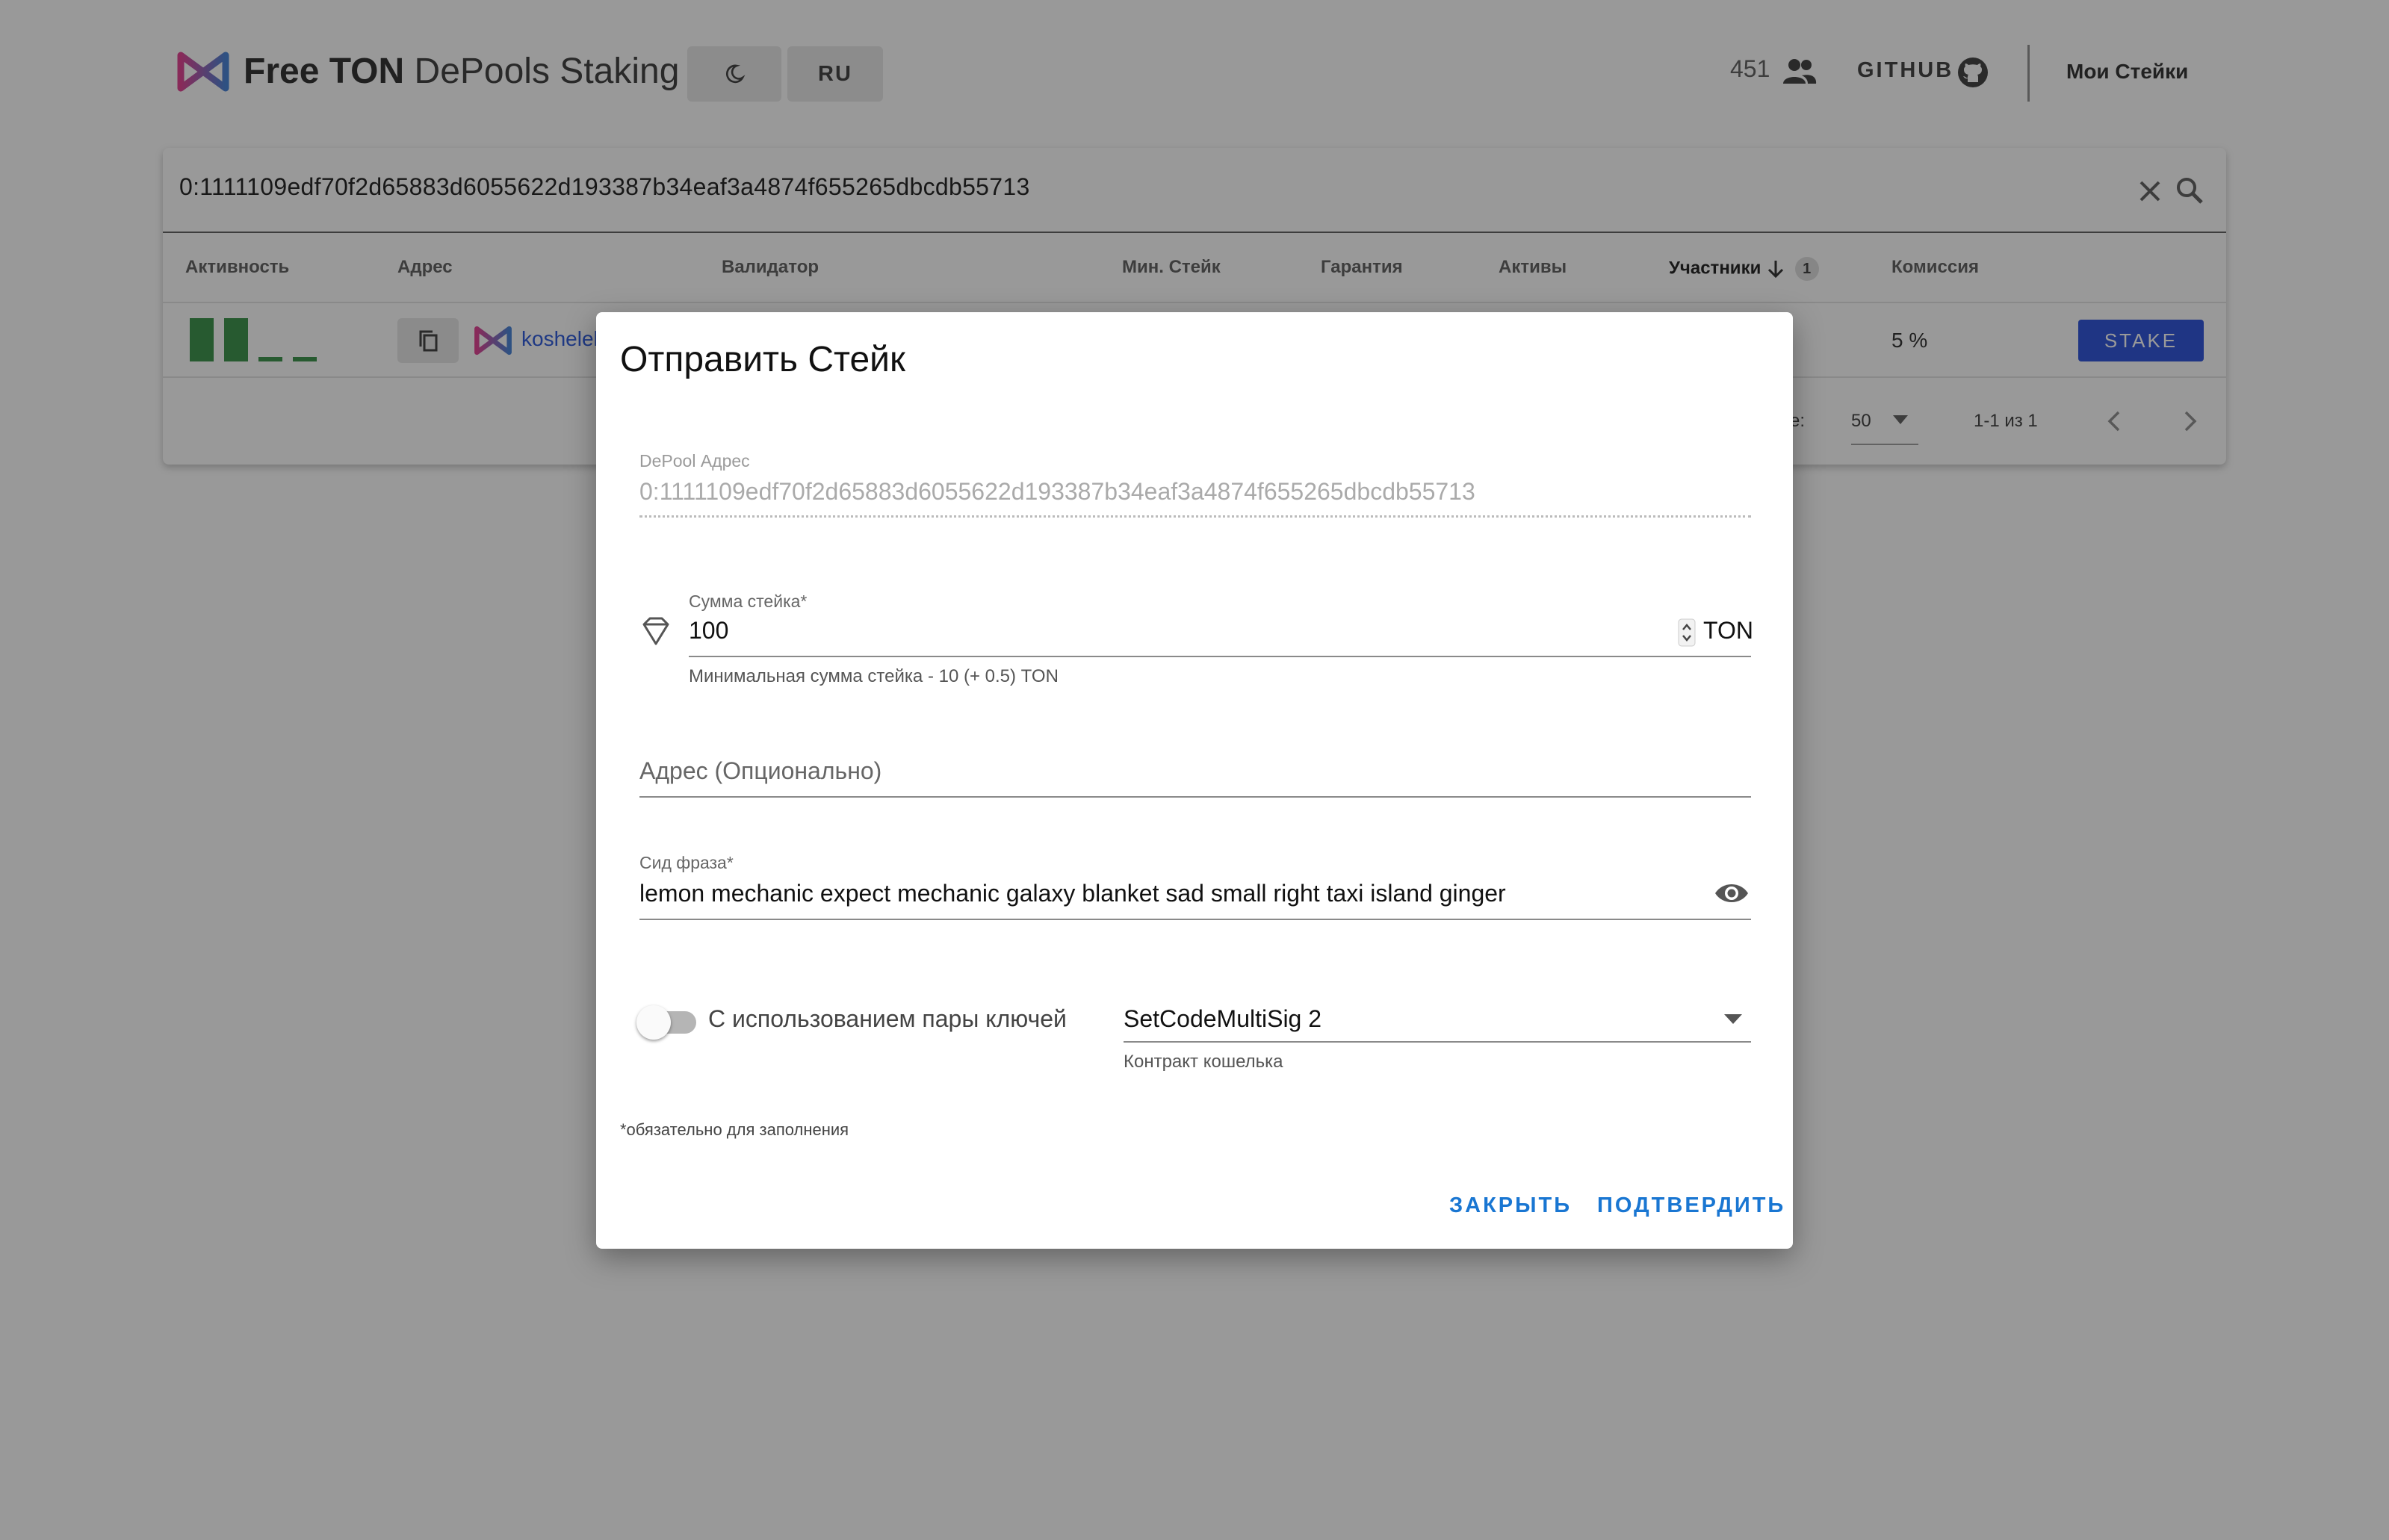 This screenshot has width=2389, height=1540. Describe the element at coordinates (1728, 630) in the screenshot. I see `stake-amount-suffix: TON` at that location.